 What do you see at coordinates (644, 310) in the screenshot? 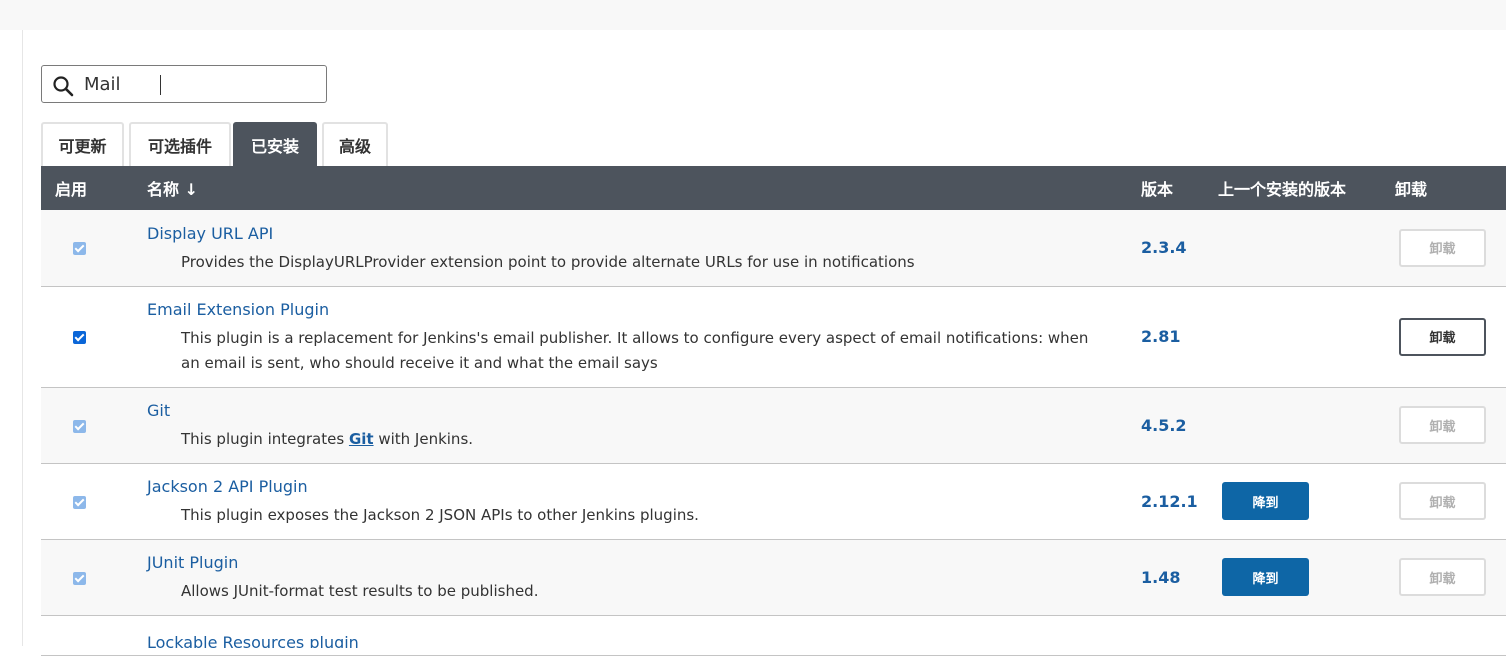
I see `plugin-name-link: Email Extension Plugin` at bounding box center [644, 310].